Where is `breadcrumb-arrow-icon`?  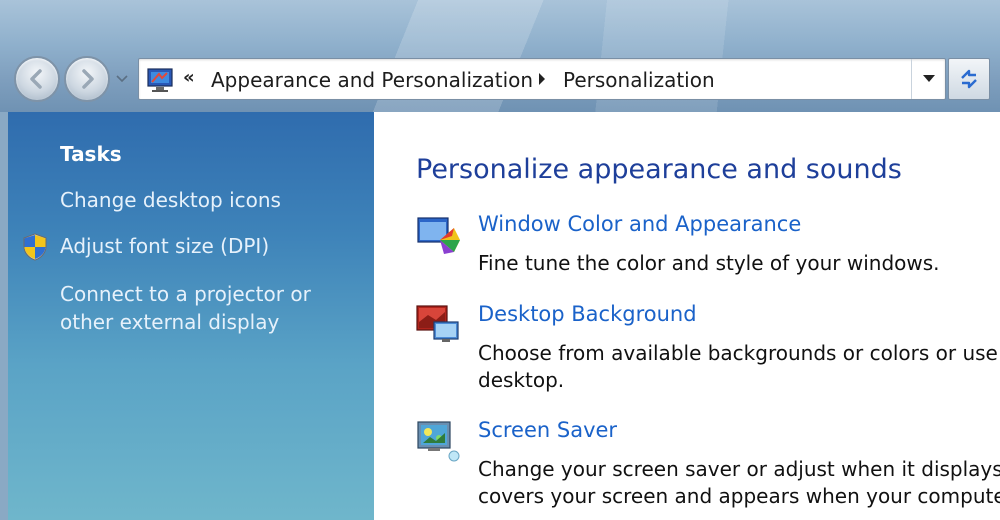
breadcrumb-arrow-icon is located at coordinates (542, 79).